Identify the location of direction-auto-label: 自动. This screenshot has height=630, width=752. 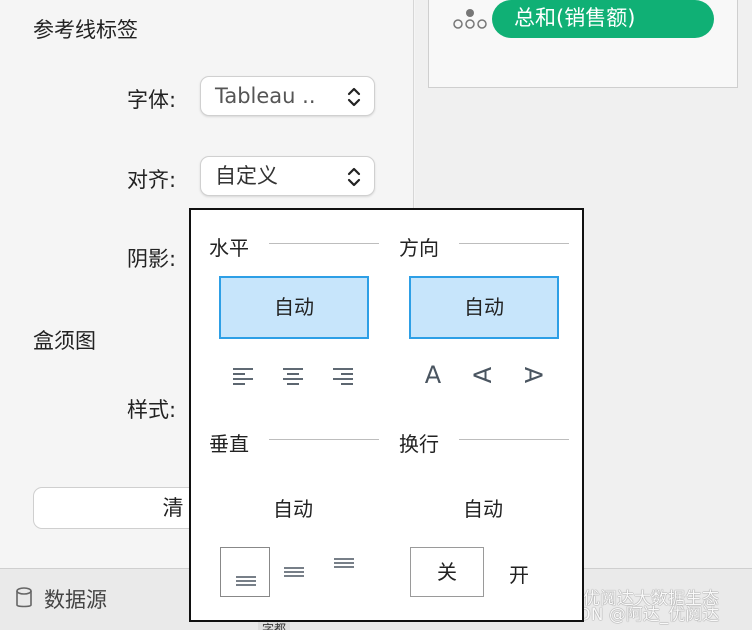
(484, 307).